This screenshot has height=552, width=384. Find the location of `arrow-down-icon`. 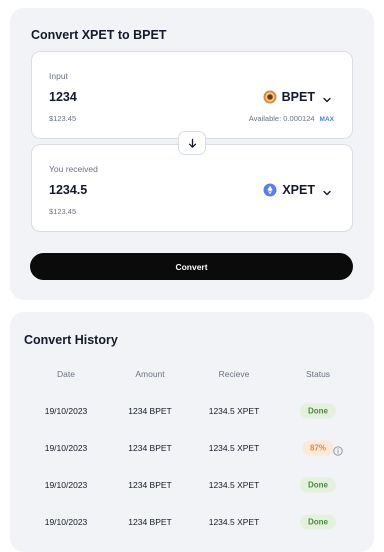

arrow-down-icon is located at coordinates (192, 143).